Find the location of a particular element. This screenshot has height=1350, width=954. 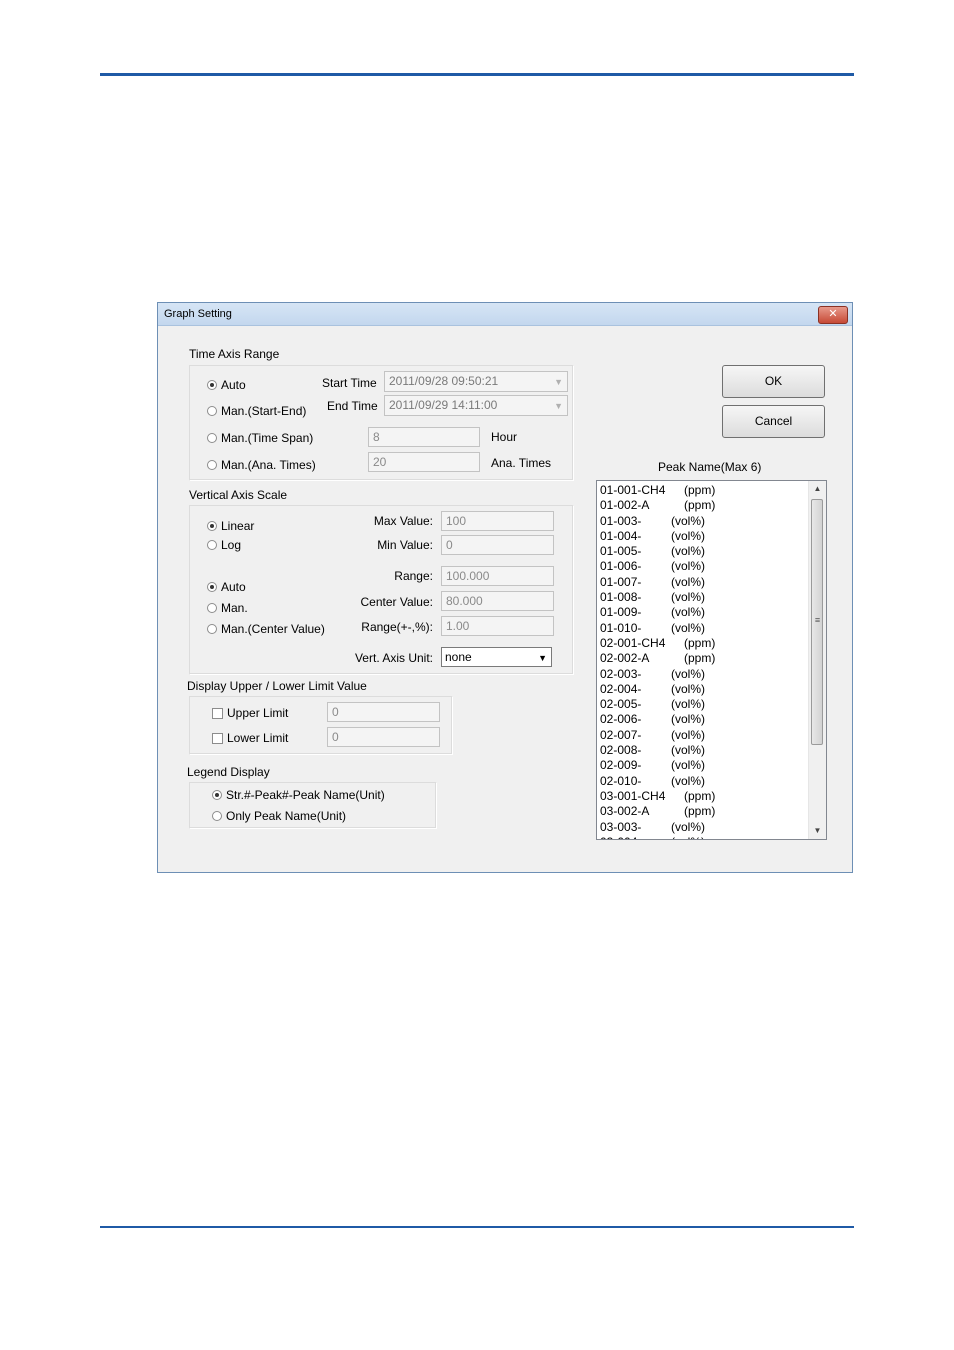

list-item: 02-001-CH4 (ppm) is located at coordinates (705, 643).